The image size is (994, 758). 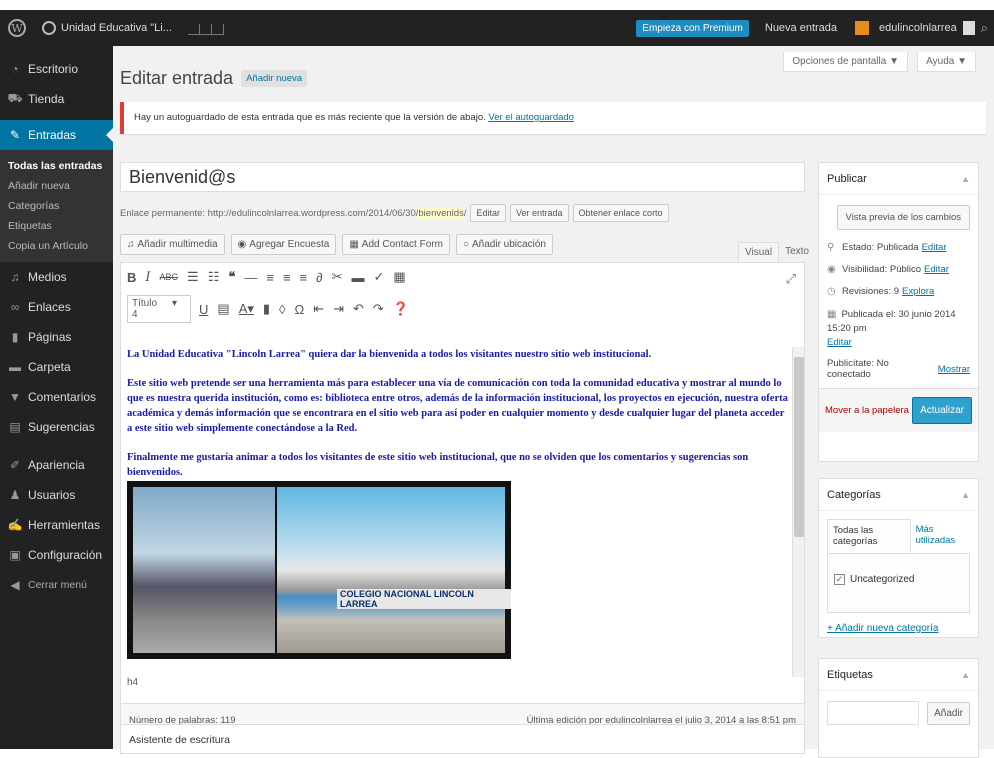 What do you see at coordinates (946, 62) in the screenshot?
I see `help-button: Ayuda ▼` at bounding box center [946, 62].